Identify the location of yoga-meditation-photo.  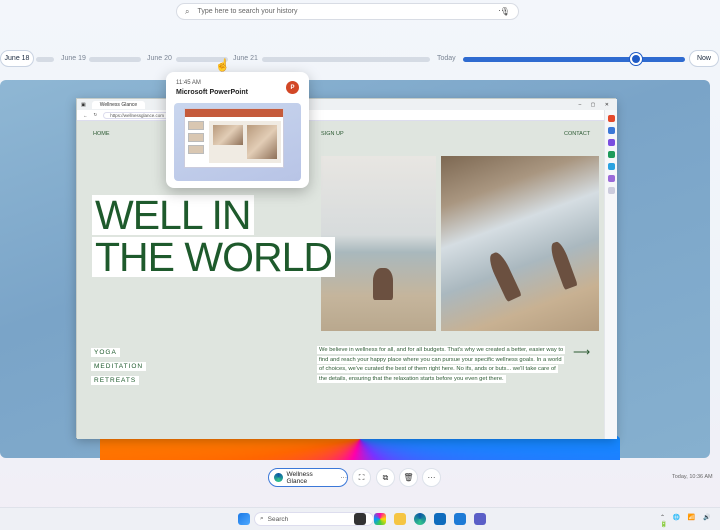
(378, 243).